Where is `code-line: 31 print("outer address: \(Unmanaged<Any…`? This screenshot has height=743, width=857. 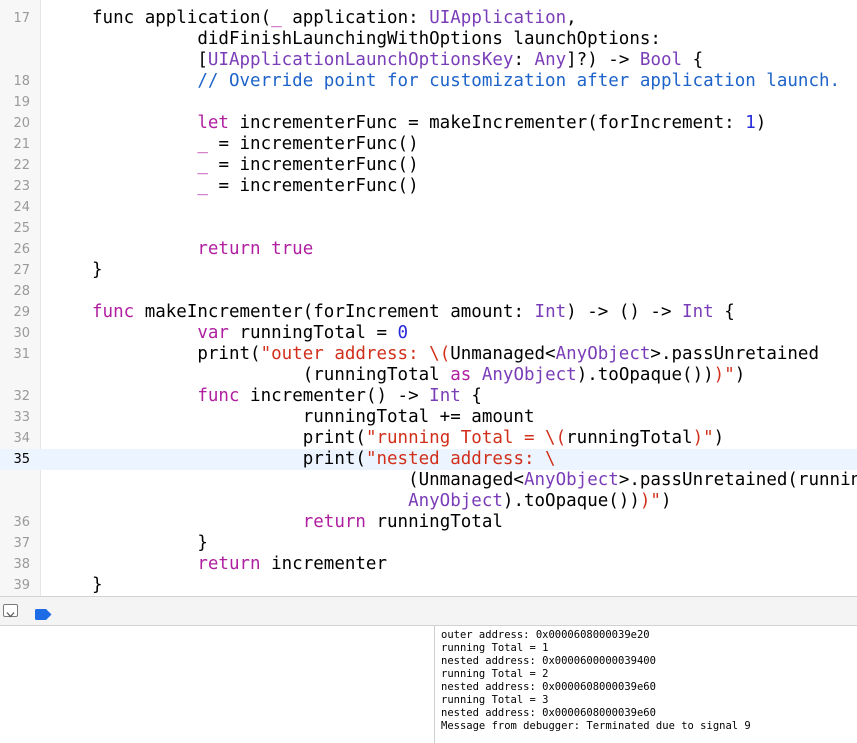 code-line: 31 print("outer address: \(Unmanaged<Any… is located at coordinates (428, 354).